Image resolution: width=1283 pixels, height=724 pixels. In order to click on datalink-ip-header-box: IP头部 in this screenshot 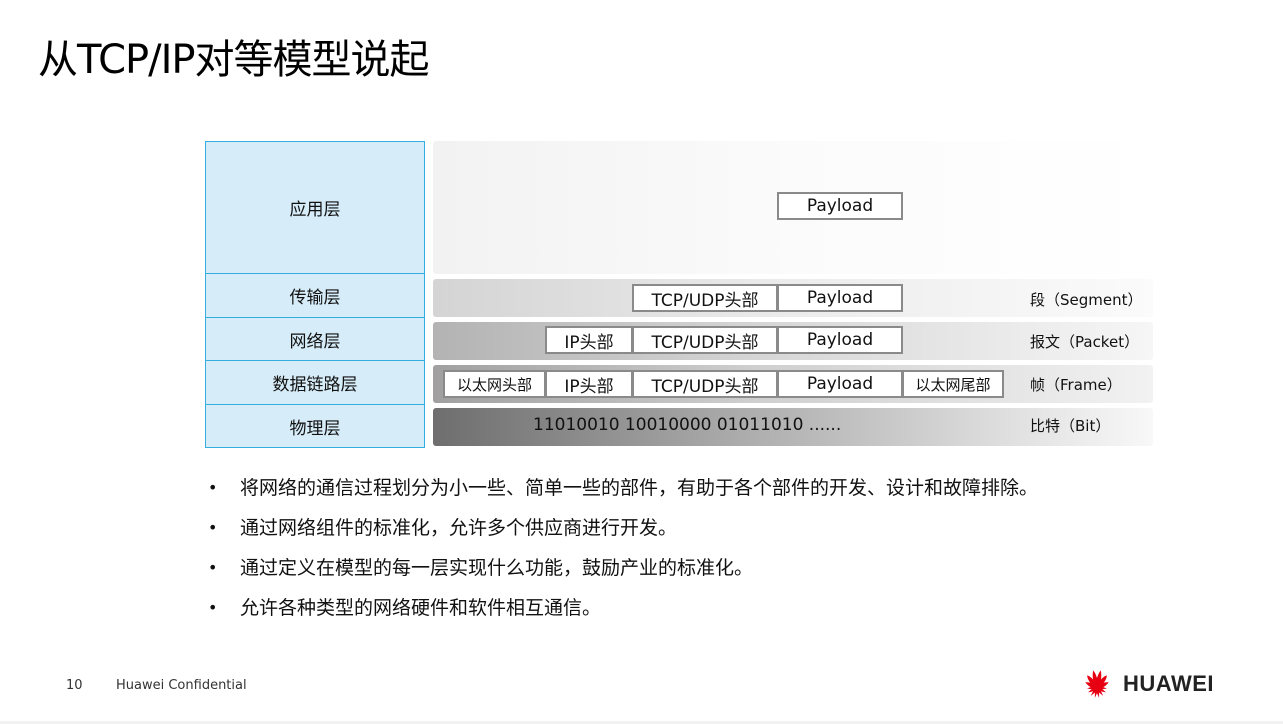, I will do `click(589, 384)`.